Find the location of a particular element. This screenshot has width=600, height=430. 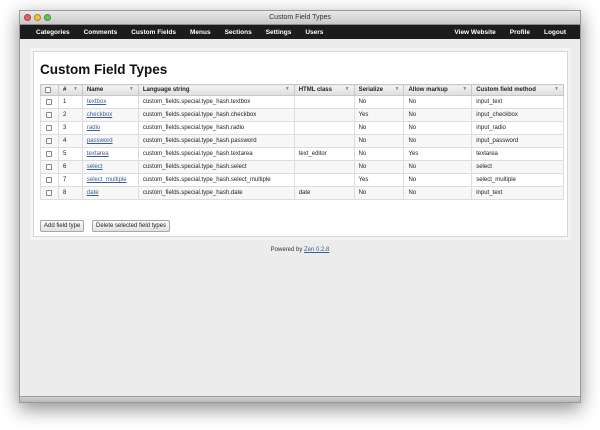

column-header-allow-markup: Allow markup ▼ is located at coordinates (438, 90).